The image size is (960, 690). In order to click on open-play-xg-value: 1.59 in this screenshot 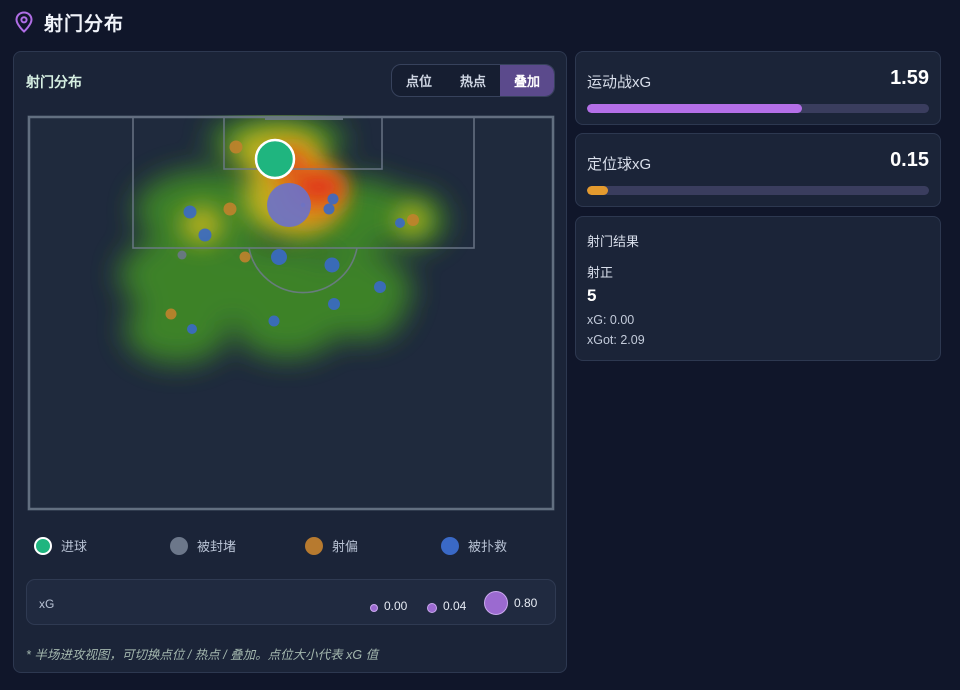, I will do `click(909, 78)`.